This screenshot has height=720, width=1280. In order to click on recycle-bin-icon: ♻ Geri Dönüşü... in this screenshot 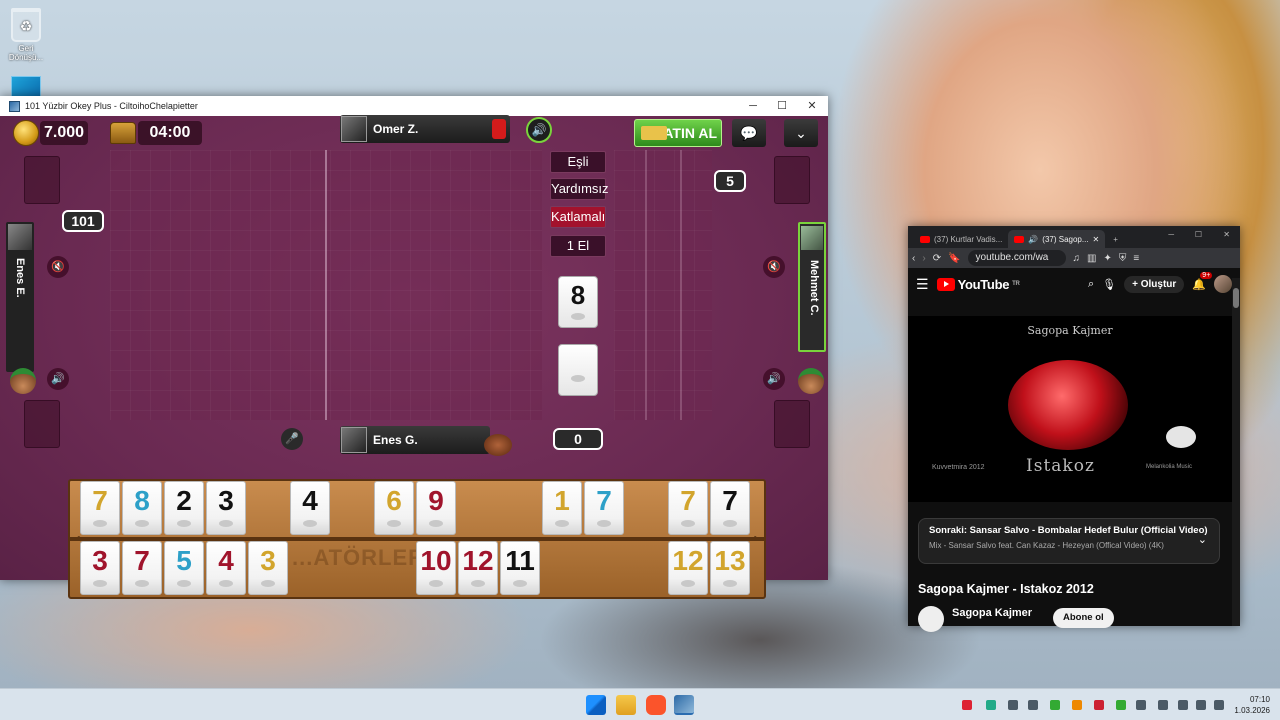, I will do `click(26, 35)`.